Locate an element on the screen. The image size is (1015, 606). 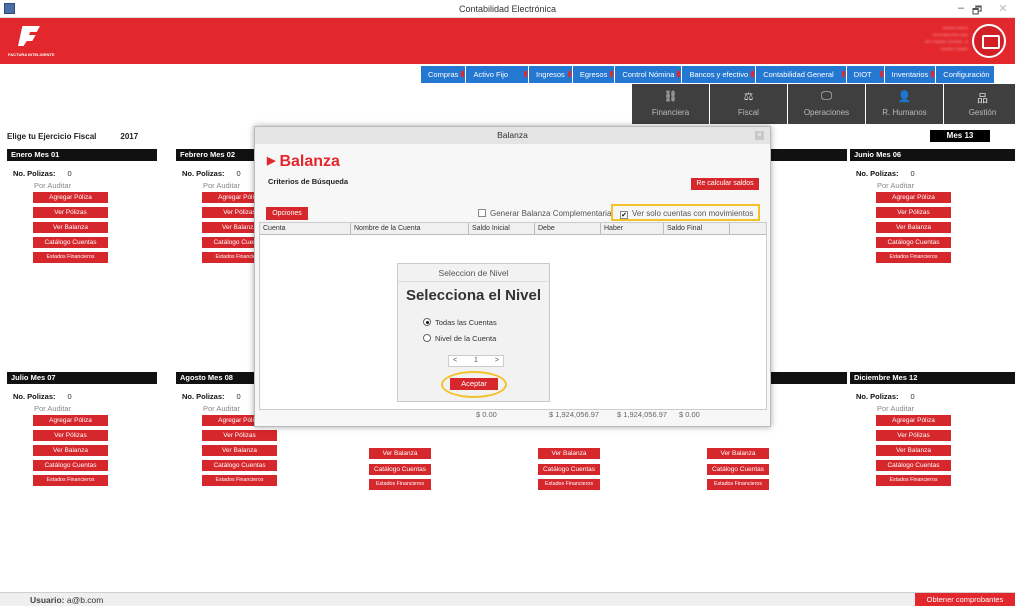
column-header-saldo-final: Saldo Final is located at coordinates (697, 228).